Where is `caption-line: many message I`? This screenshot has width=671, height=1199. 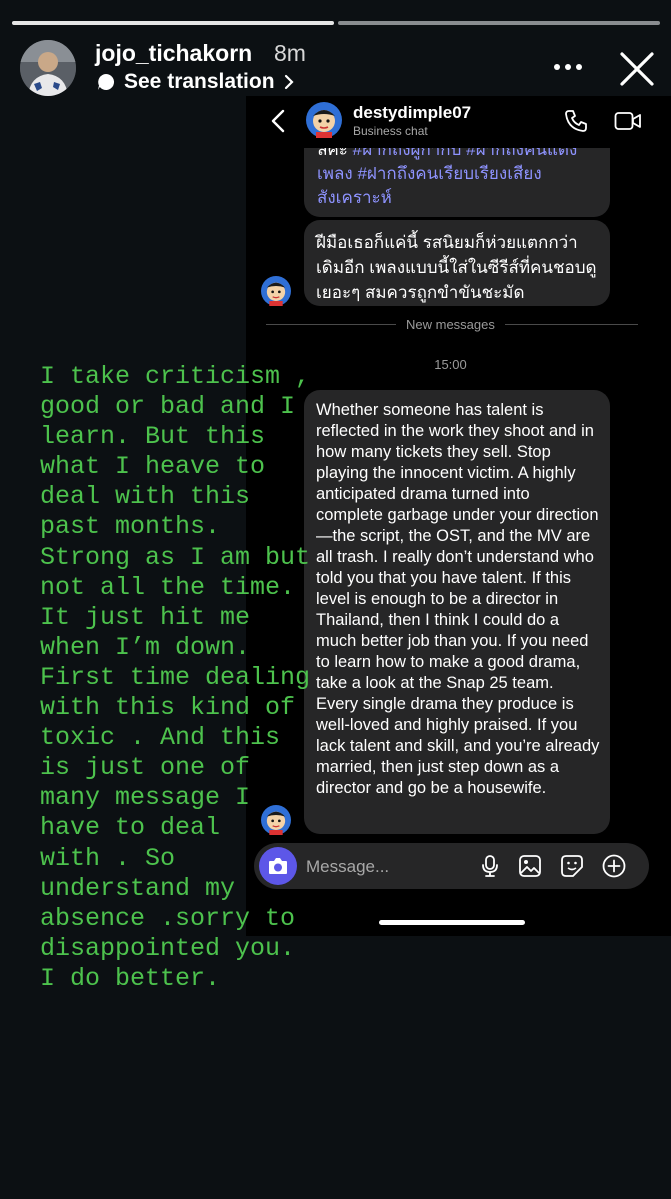
caption-line: many message I is located at coordinates (145, 798).